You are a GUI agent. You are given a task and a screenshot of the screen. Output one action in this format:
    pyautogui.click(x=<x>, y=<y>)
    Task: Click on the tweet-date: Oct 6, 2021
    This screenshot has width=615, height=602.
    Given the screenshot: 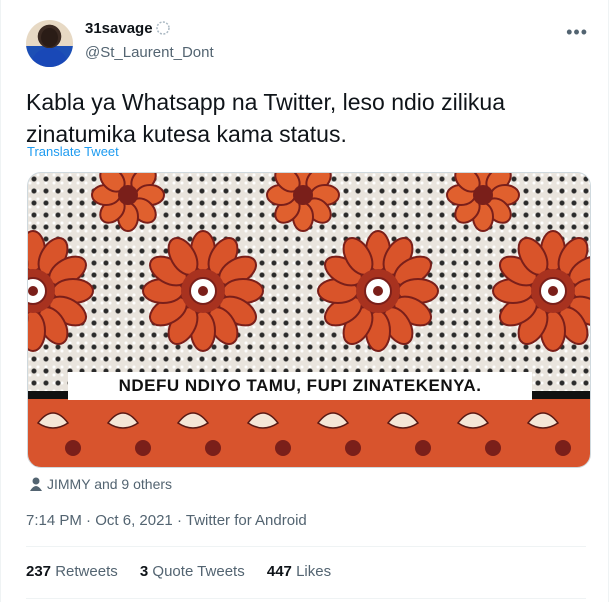 What is the action you would take?
    pyautogui.click(x=134, y=520)
    